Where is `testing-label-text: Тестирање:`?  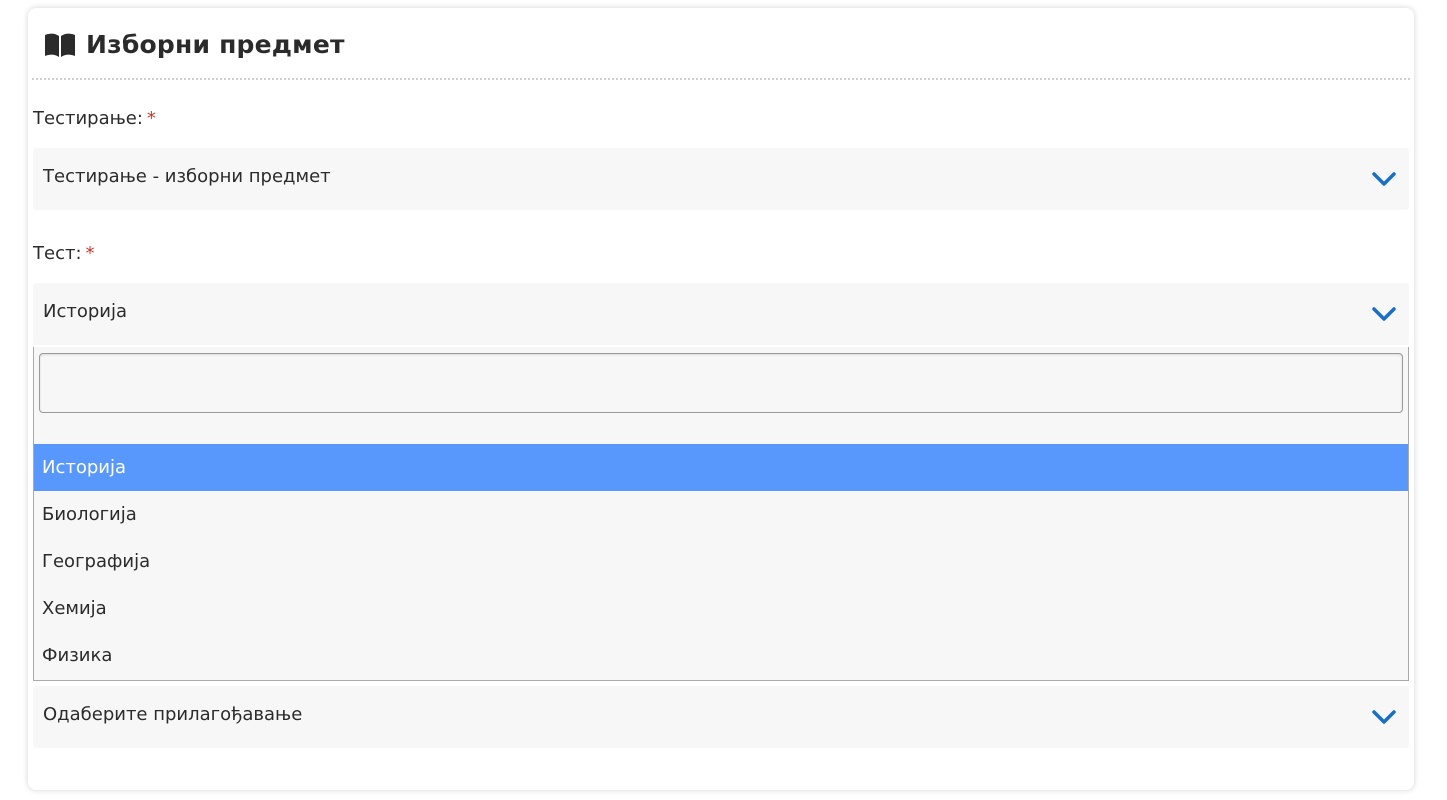 testing-label-text: Тестирање: is located at coordinates (88, 118).